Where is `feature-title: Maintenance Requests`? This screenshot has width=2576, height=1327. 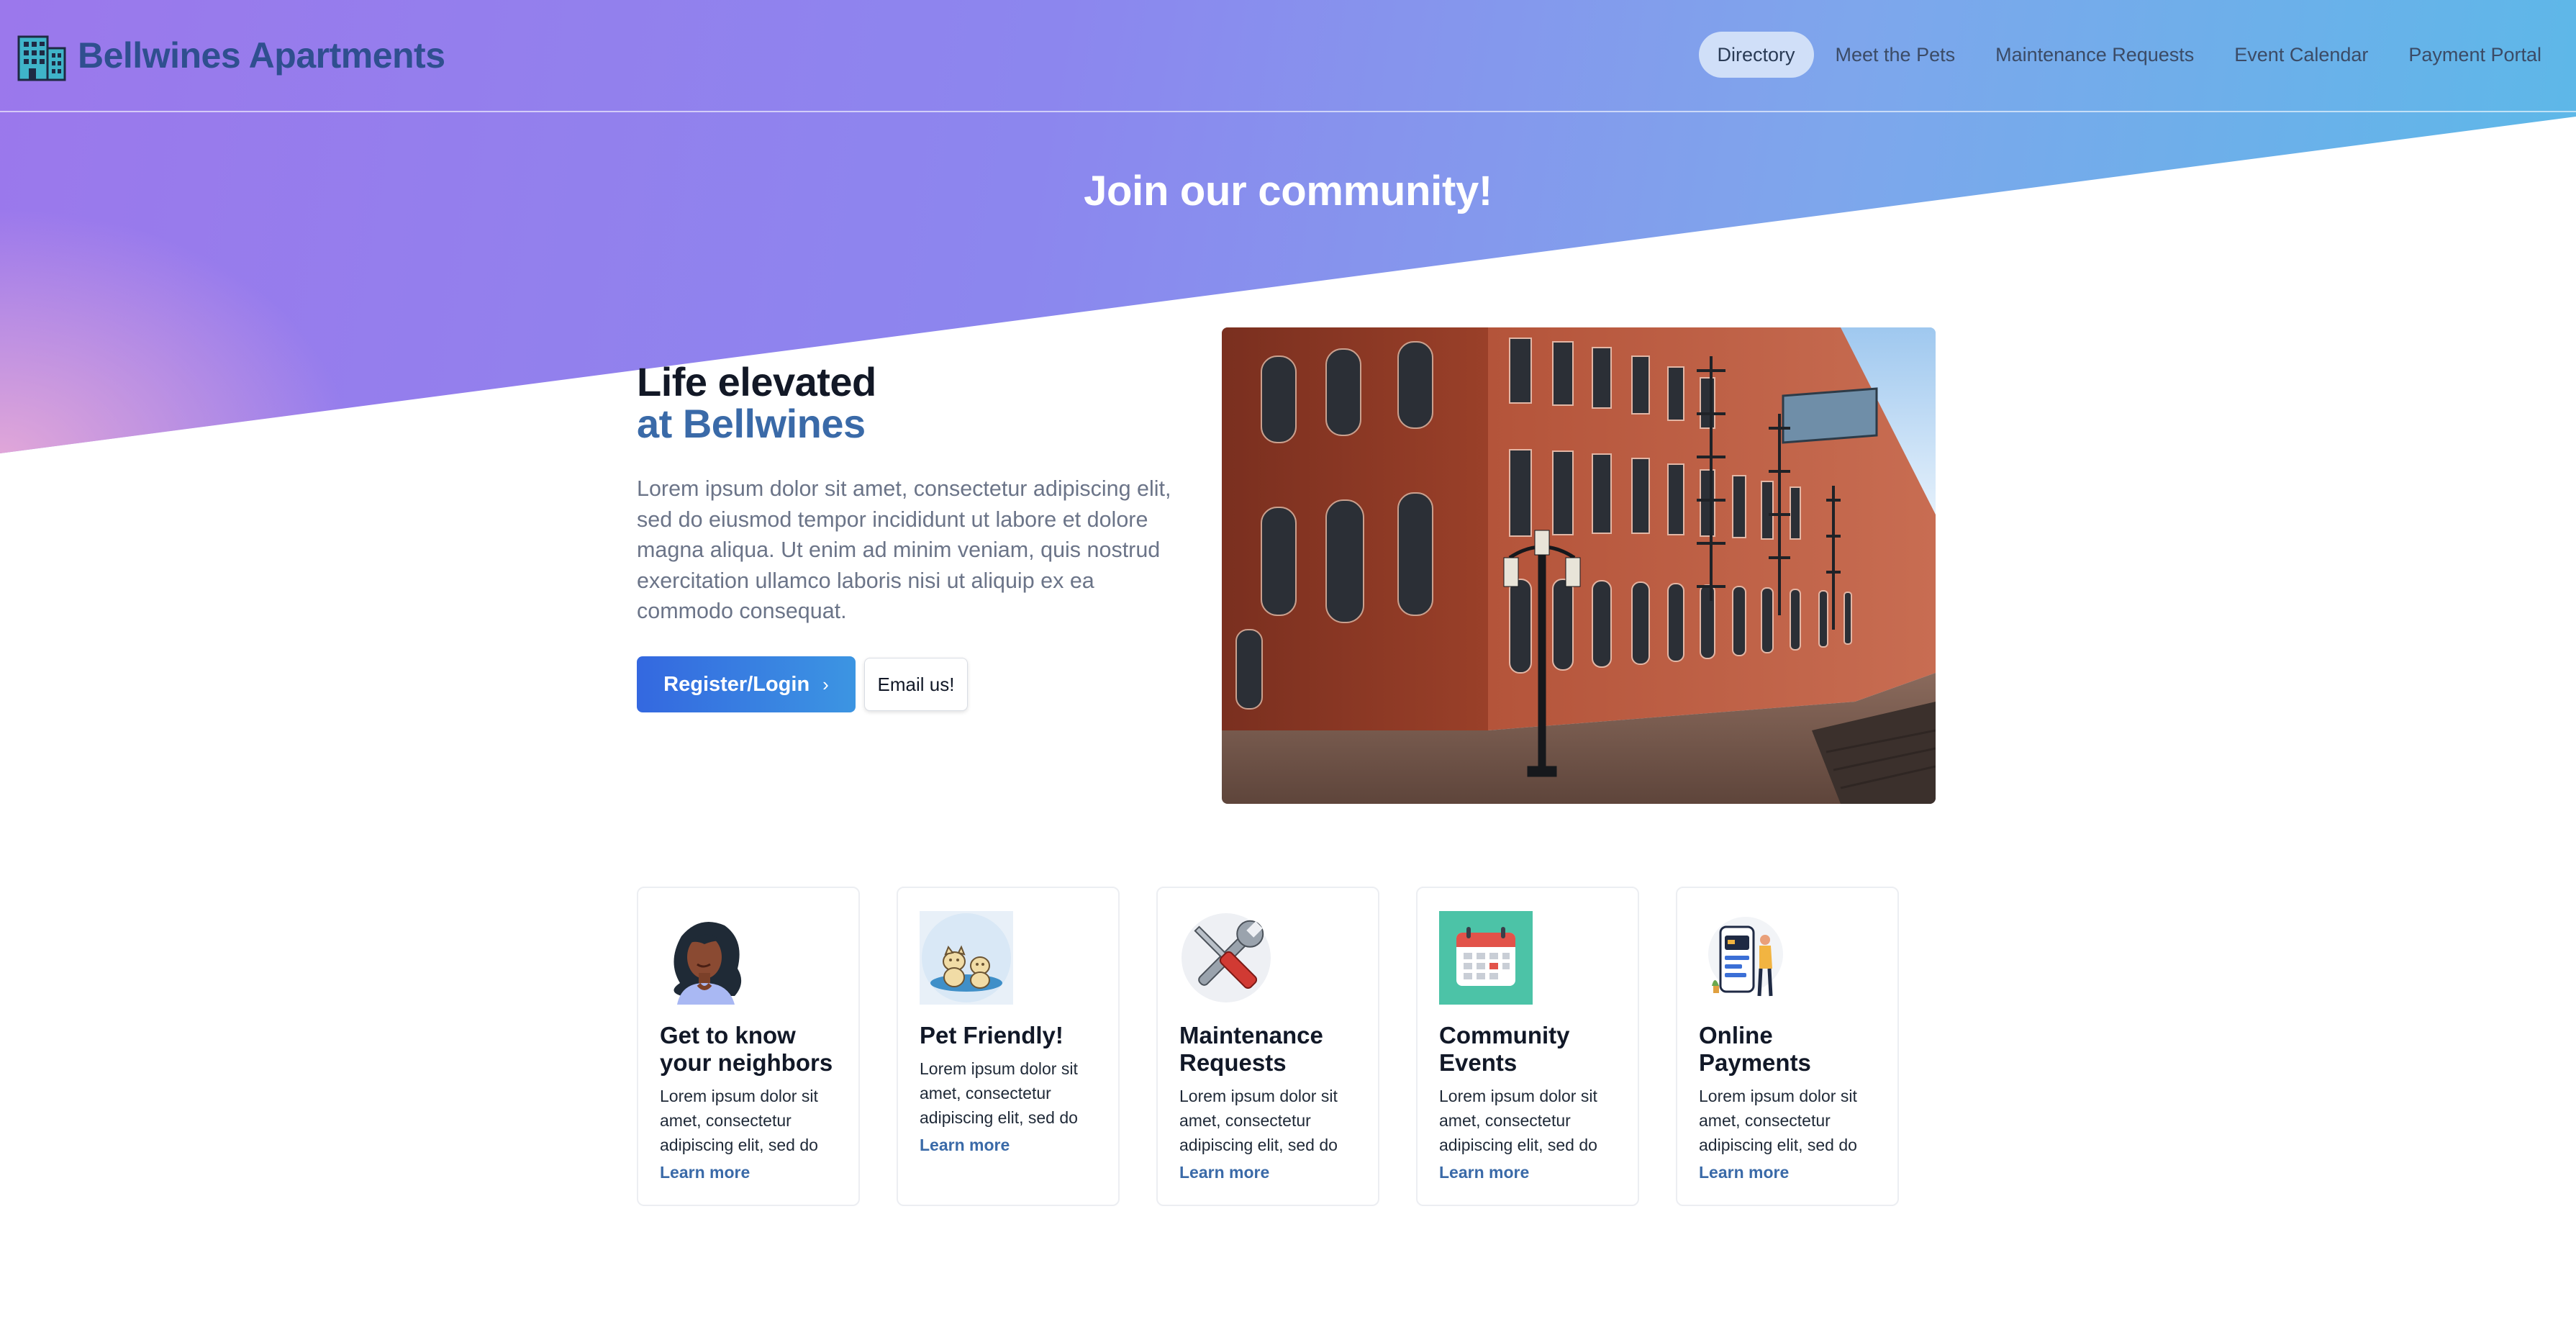 feature-title: Maintenance Requests is located at coordinates (1251, 1049).